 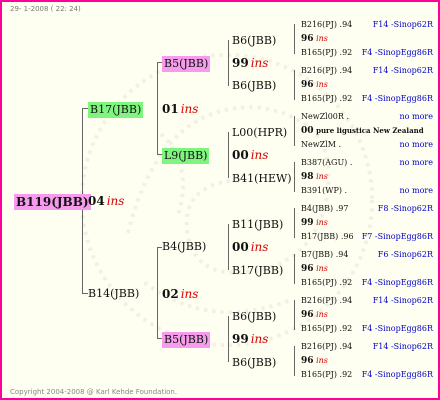 I want to click on b14-bracket, so click(x=157, y=293).